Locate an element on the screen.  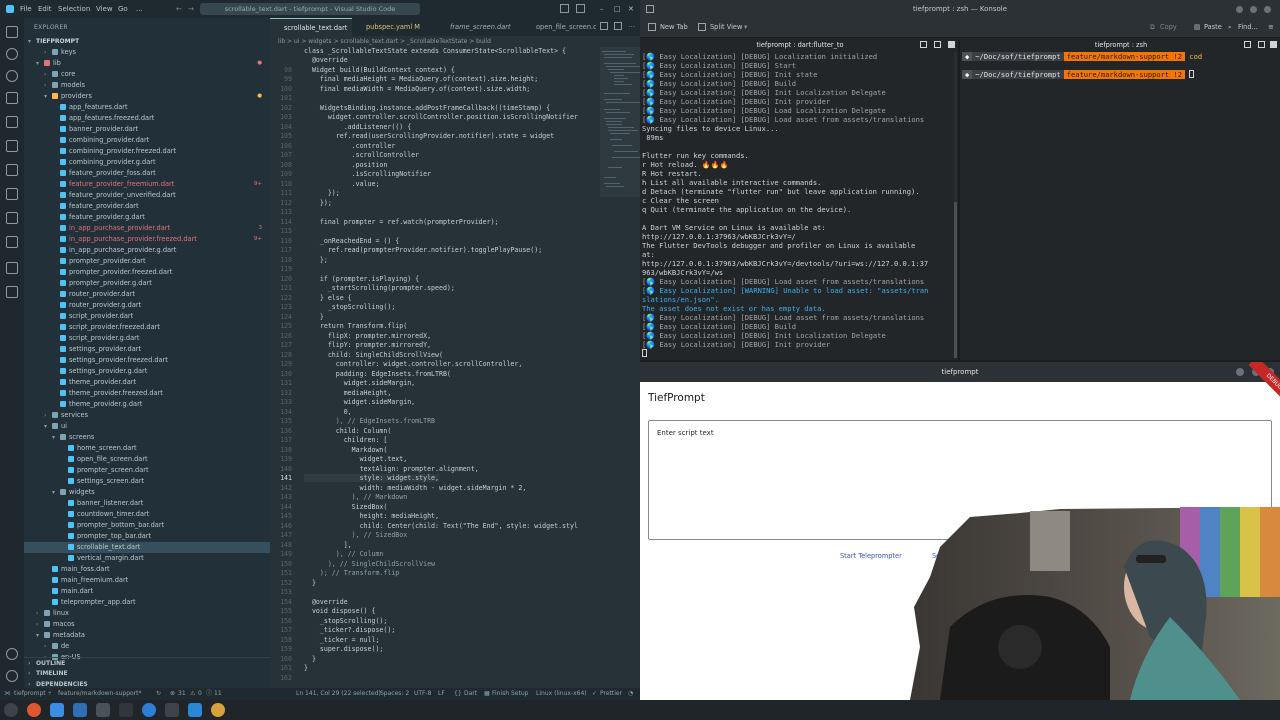
right-pane-close-icon is located at coordinates (1273, 44).